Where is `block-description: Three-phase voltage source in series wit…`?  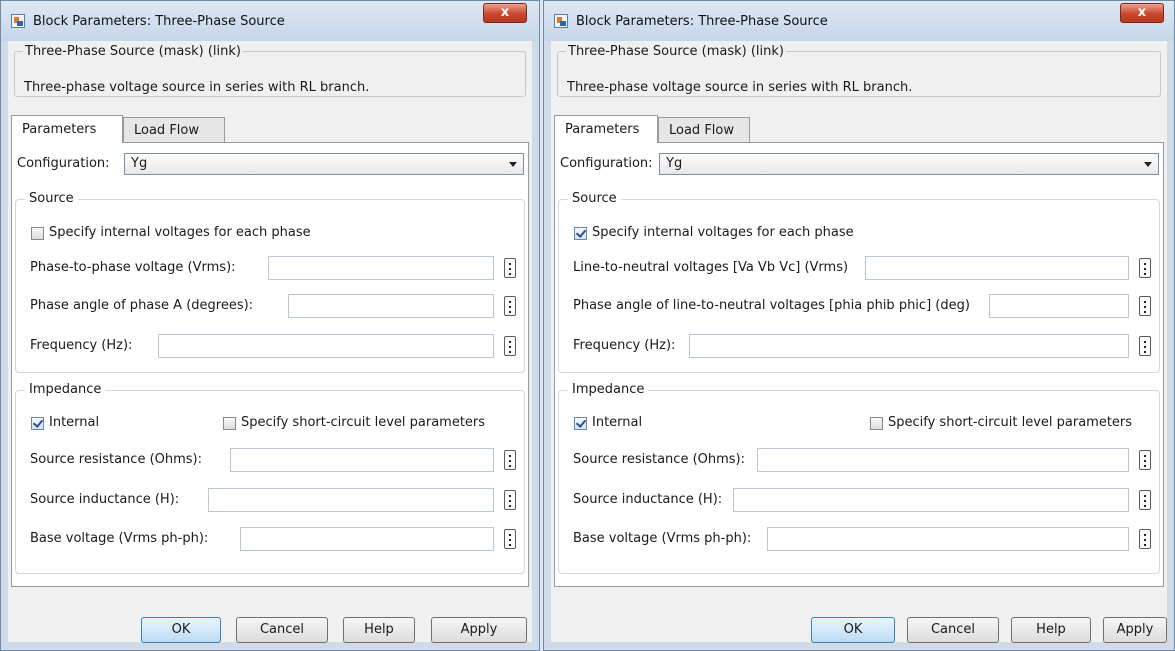 block-description: Three-phase voltage source in series wit… is located at coordinates (197, 87).